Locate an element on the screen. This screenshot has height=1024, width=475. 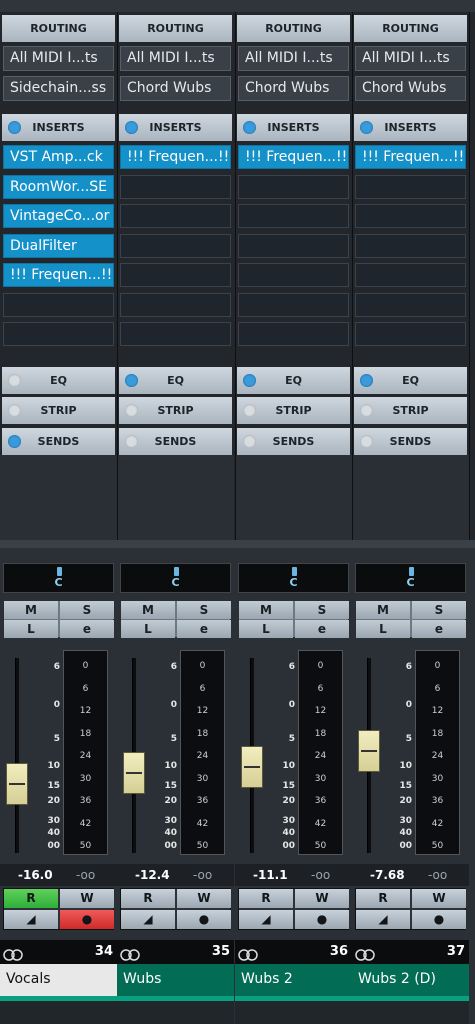
channel-name: Wubs 2 is located at coordinates (293, 980).